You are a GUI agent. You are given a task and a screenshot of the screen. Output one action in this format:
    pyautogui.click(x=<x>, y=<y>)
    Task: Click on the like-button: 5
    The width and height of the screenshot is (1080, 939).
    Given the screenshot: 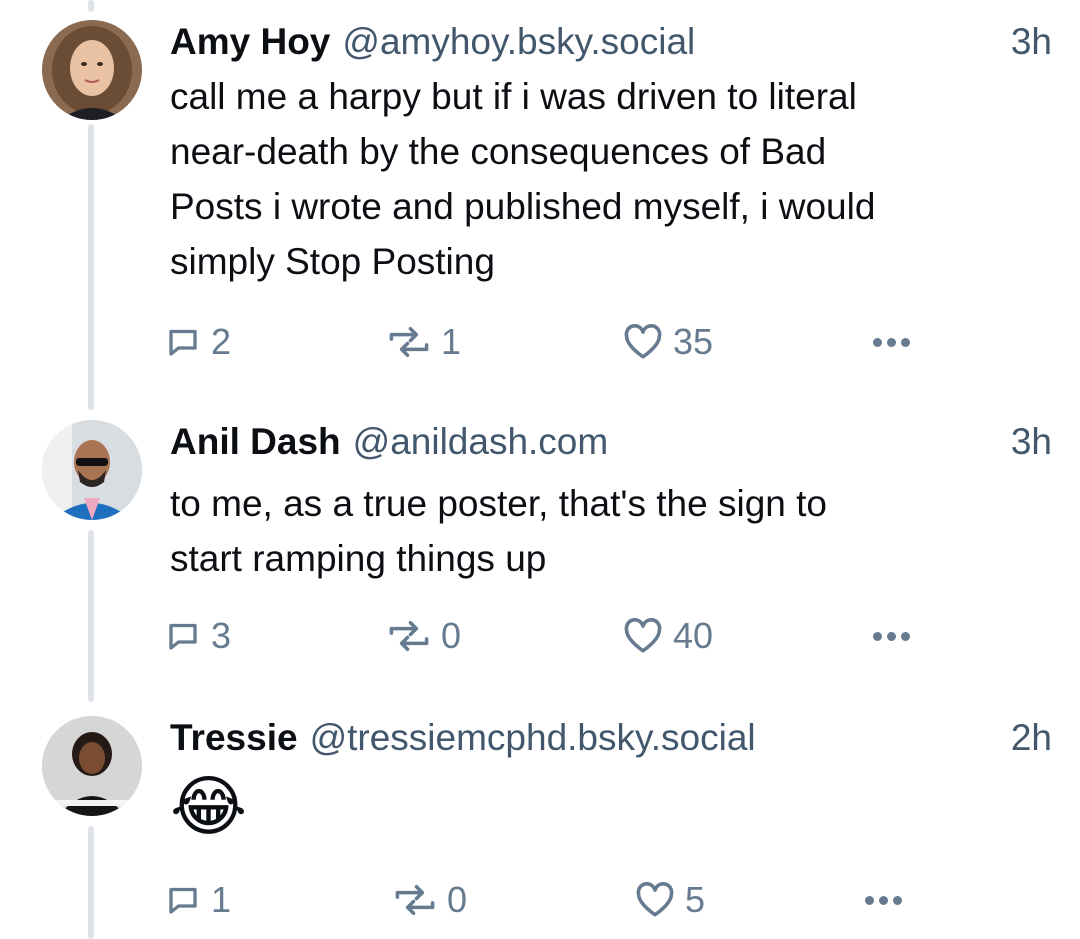 What is the action you would take?
    pyautogui.click(x=670, y=900)
    